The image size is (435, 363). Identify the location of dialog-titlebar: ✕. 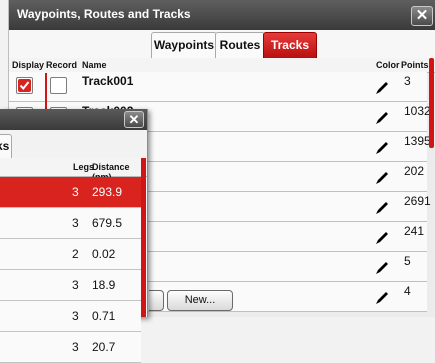
(73, 119).